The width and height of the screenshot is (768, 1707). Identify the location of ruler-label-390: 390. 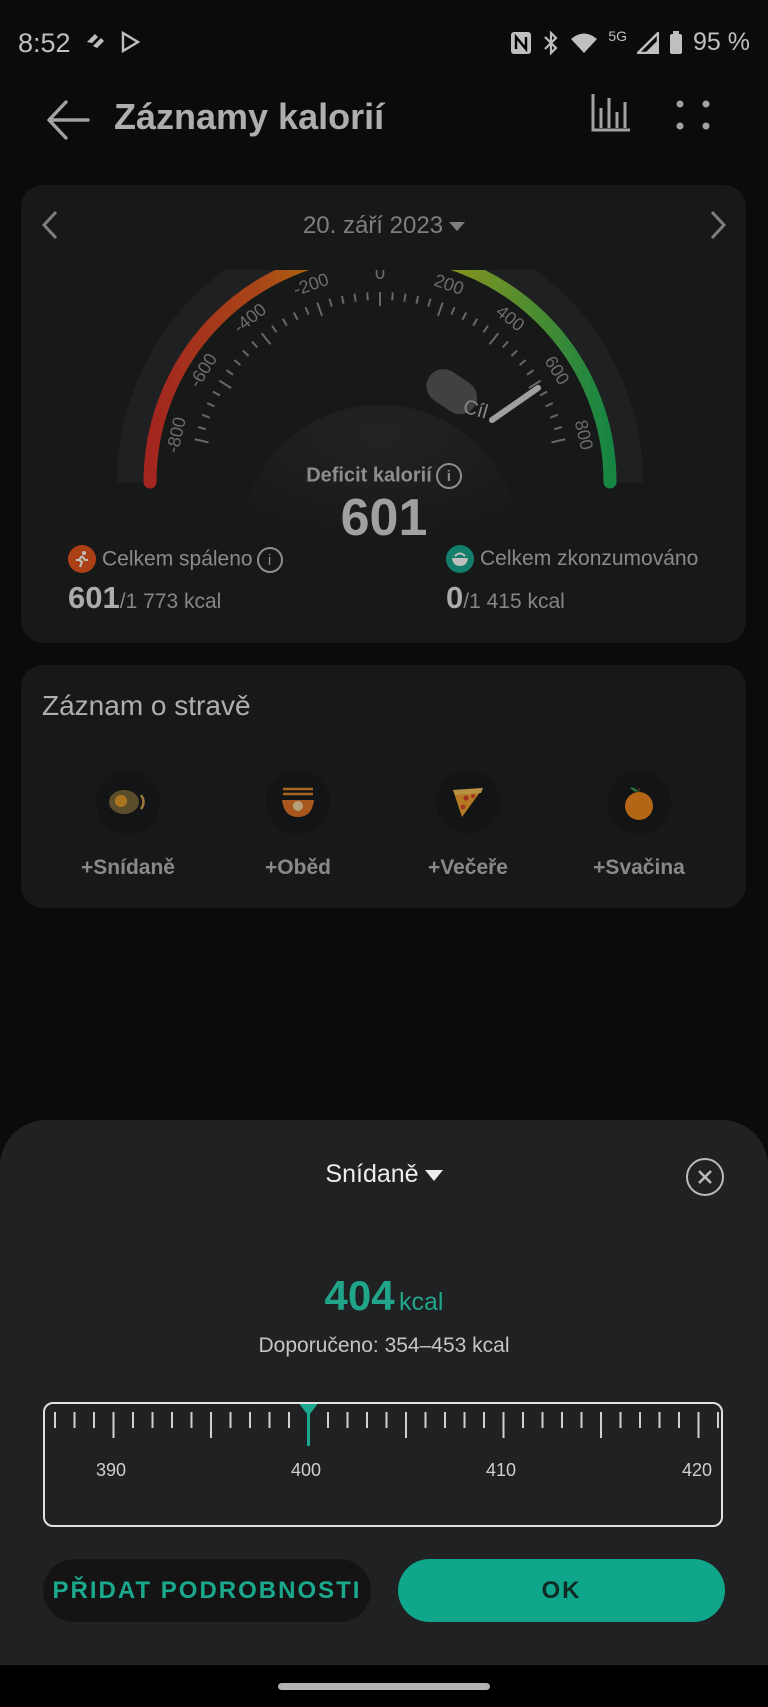
(111, 1470).